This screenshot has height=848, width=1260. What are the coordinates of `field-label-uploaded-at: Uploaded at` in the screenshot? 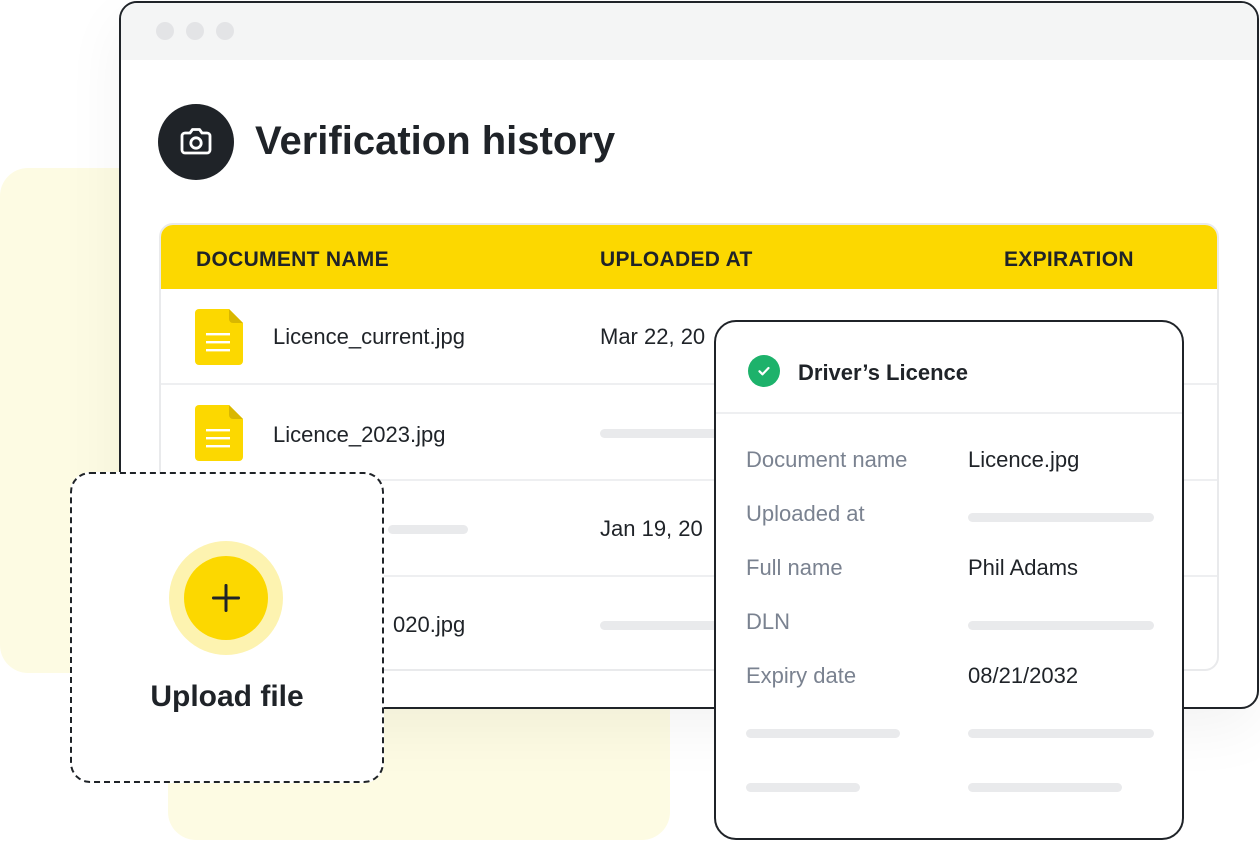 It's located at (805, 513).